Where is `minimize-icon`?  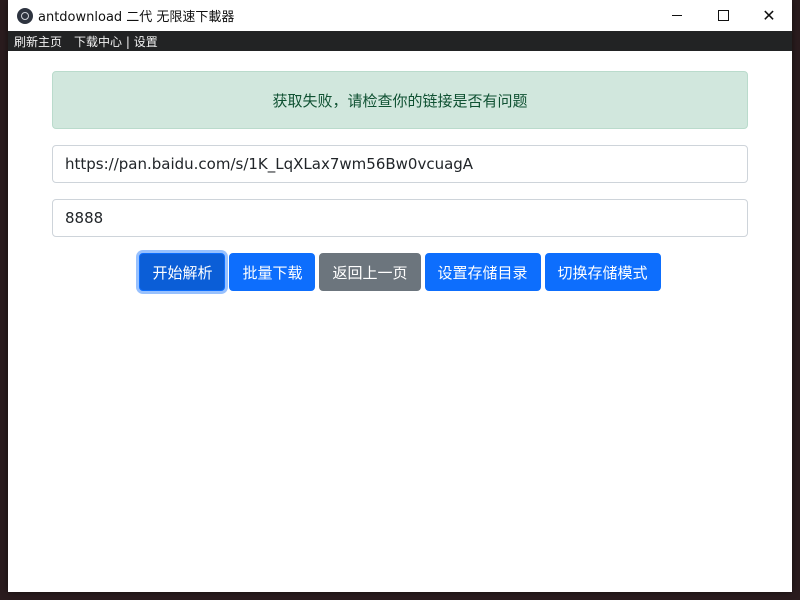
minimize-icon is located at coordinates (677, 15).